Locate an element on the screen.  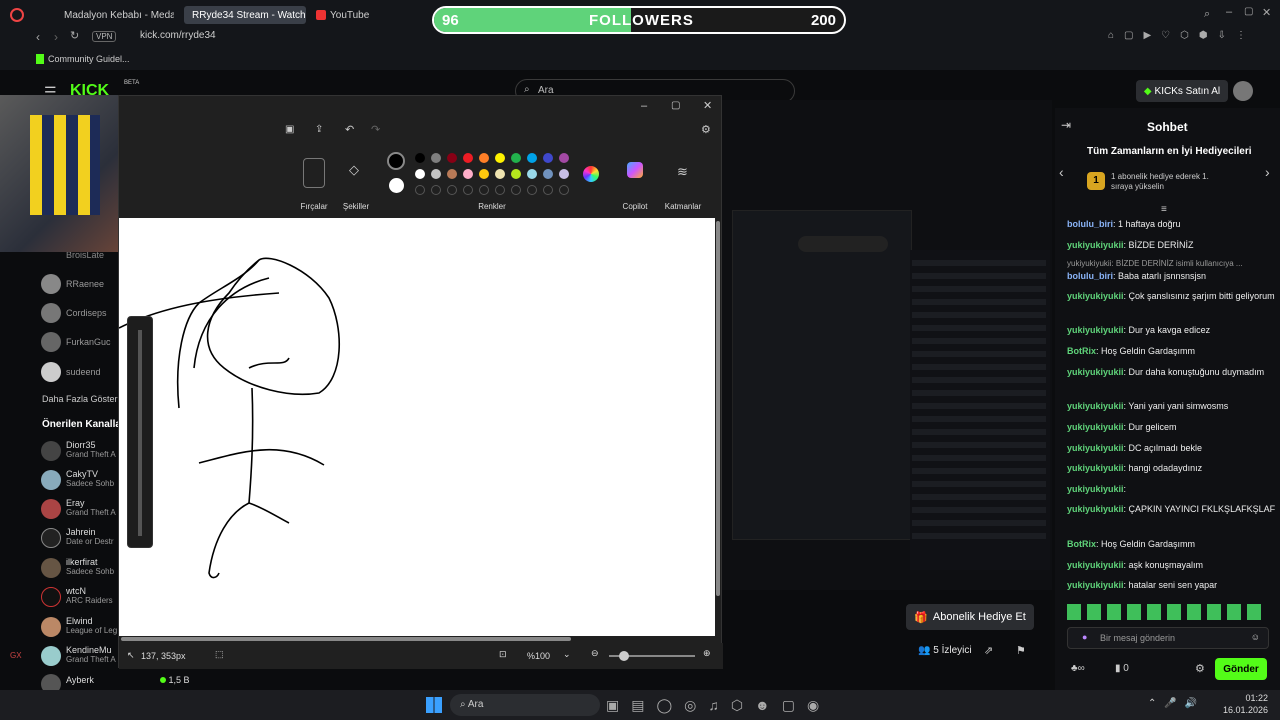
taskbar-search: ⌕ Ara is located at coordinates (525, 705).